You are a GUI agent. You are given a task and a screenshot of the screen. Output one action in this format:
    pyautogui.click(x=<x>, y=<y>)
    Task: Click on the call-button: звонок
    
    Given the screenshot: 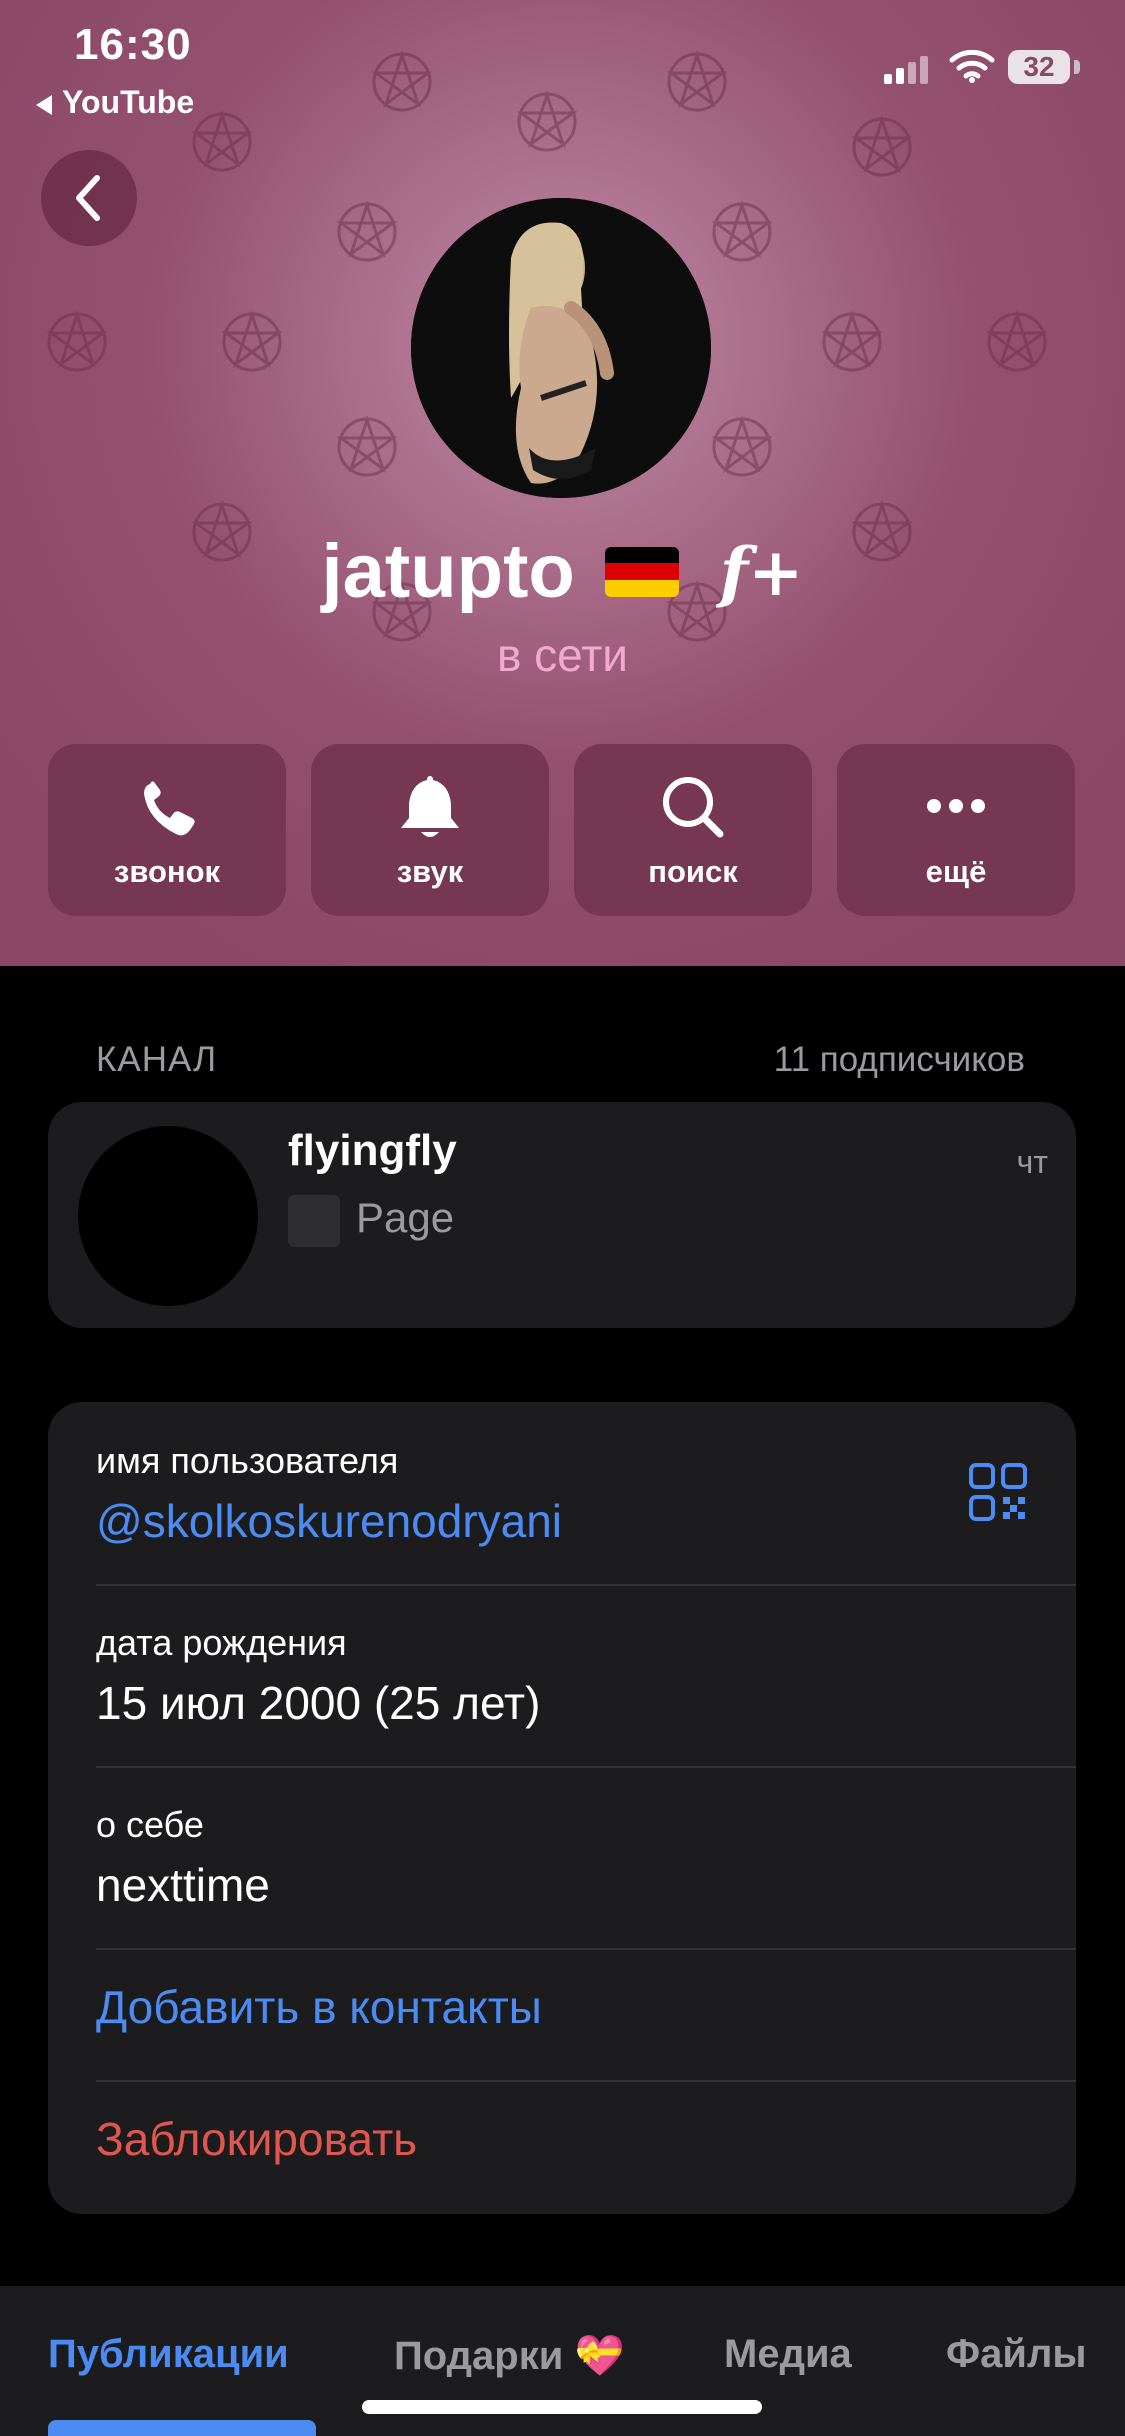 What is the action you would take?
    pyautogui.click(x=167, y=830)
    